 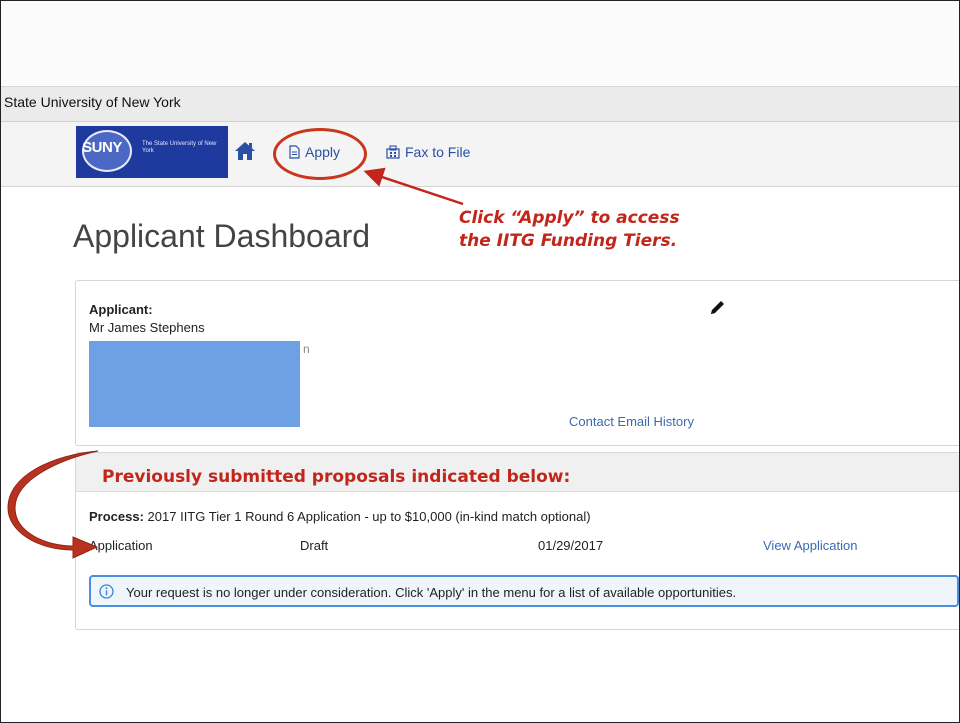 I want to click on curved-pointer-arrow, so click(x=53, y=504).